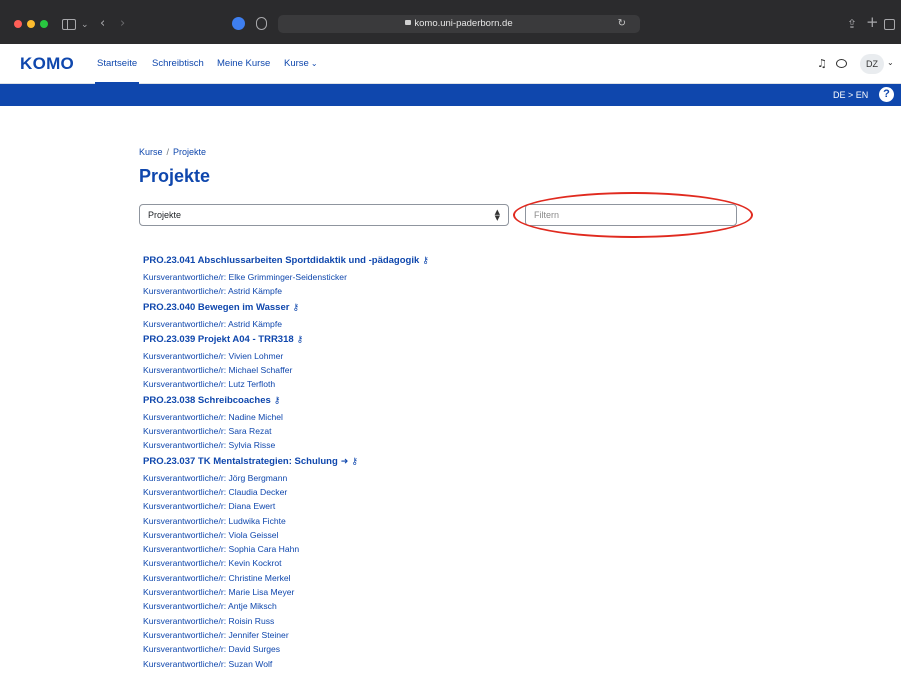 The width and height of the screenshot is (901, 685). Describe the element at coordinates (443, 592) in the screenshot. I see `course-teacher-row: Kursverantwortliche/r: Marie Lisa Meyer` at that location.